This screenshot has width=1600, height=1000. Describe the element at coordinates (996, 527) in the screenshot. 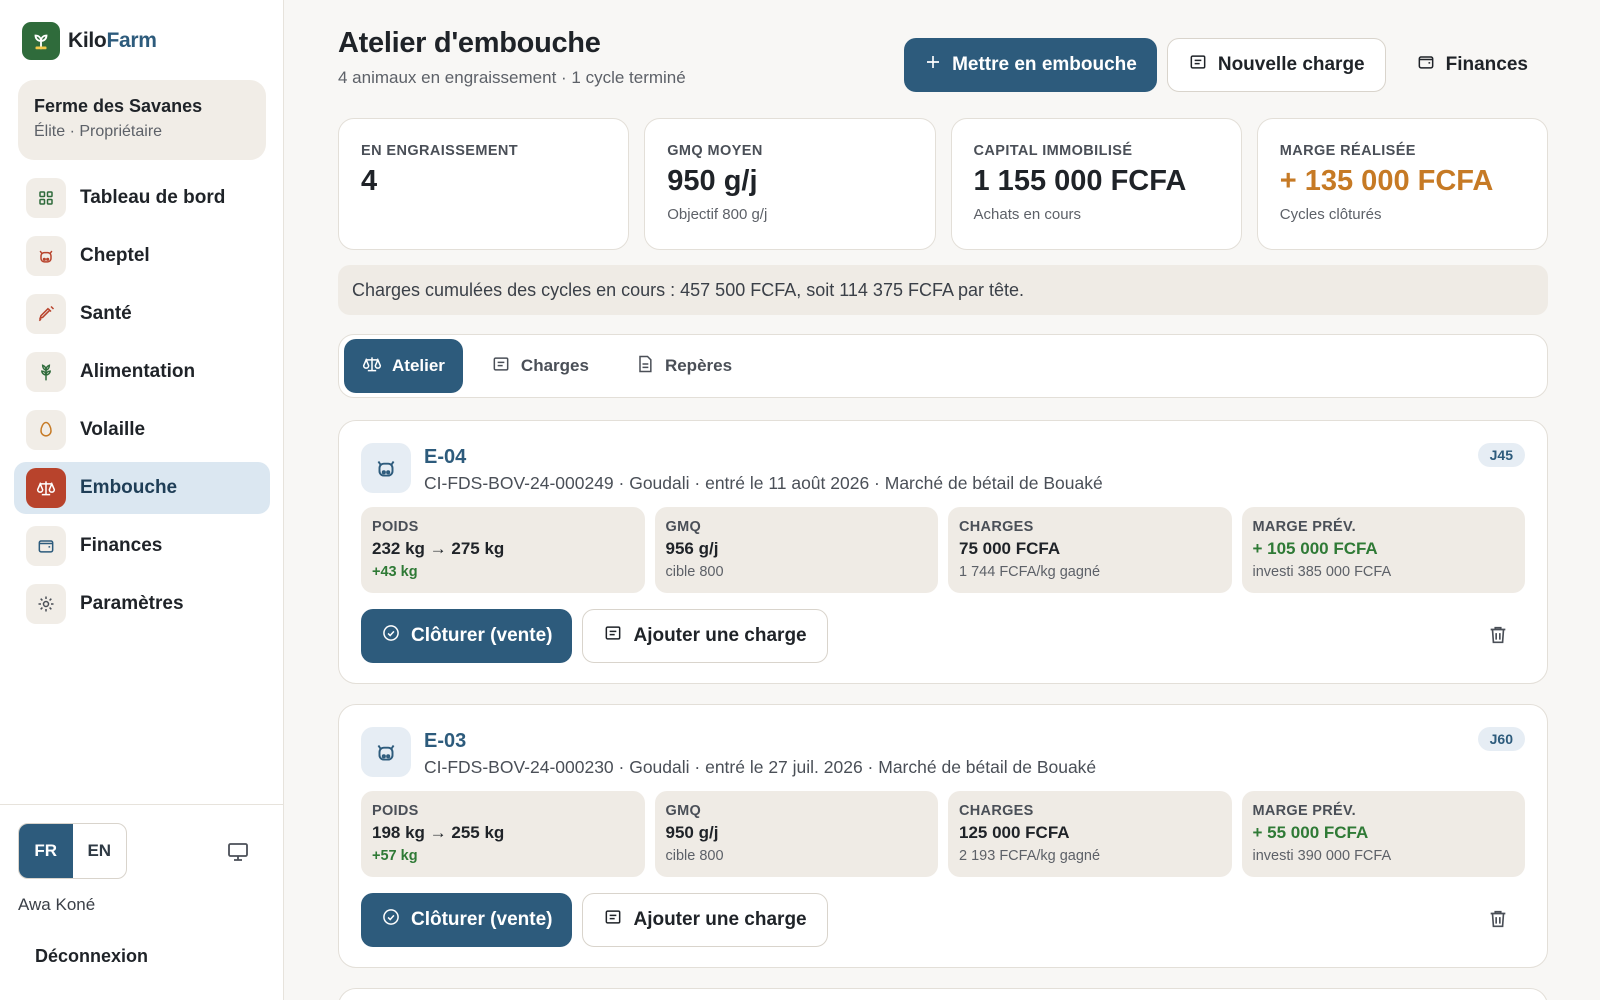

I see `metric-label: CHARGES` at that location.